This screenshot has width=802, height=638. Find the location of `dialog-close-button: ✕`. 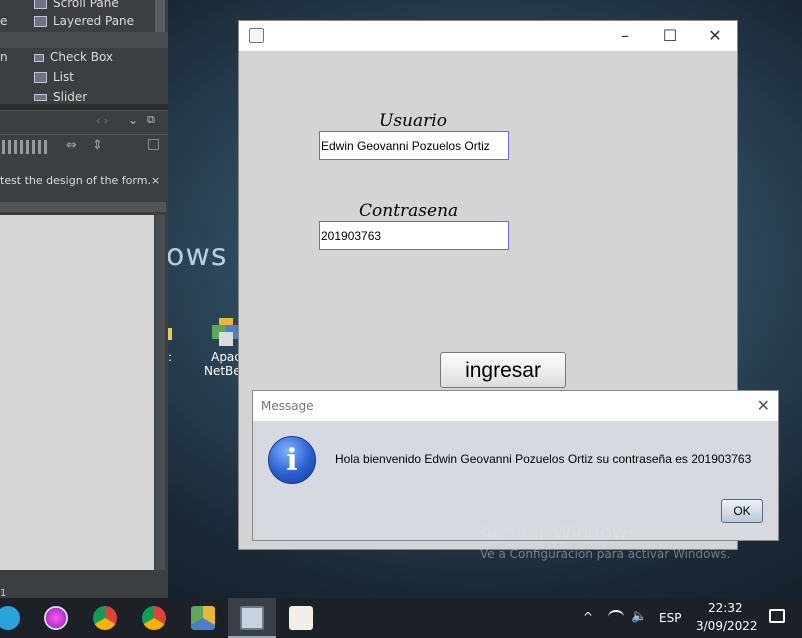

dialog-close-button: ✕ is located at coordinates (763, 405).